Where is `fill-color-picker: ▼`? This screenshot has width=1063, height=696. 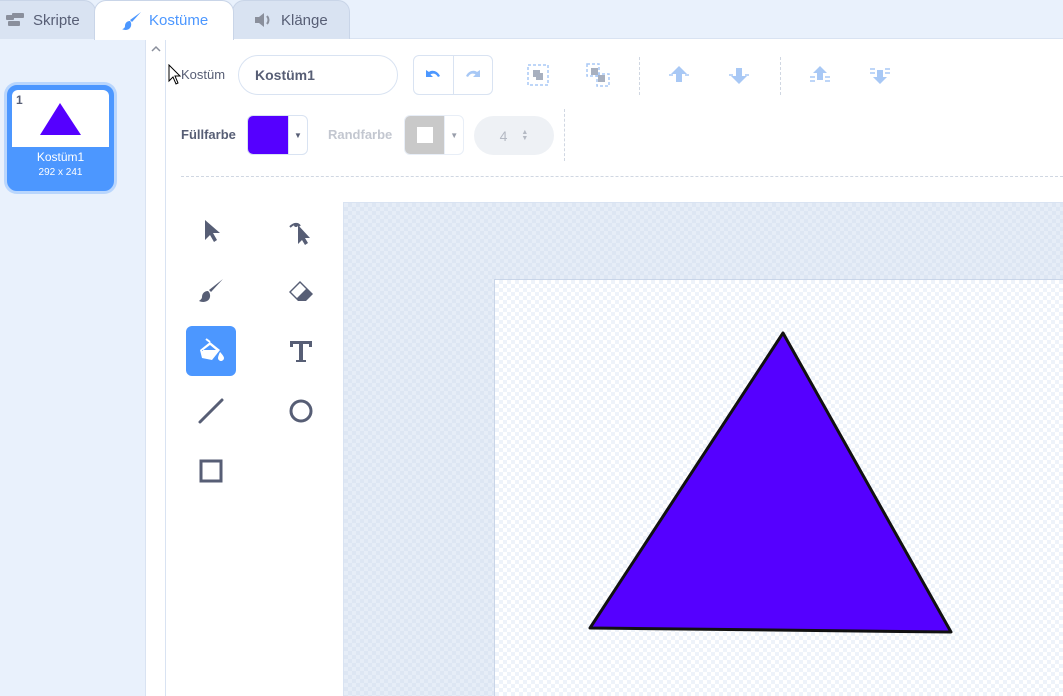
fill-color-picker: ▼ is located at coordinates (277, 135).